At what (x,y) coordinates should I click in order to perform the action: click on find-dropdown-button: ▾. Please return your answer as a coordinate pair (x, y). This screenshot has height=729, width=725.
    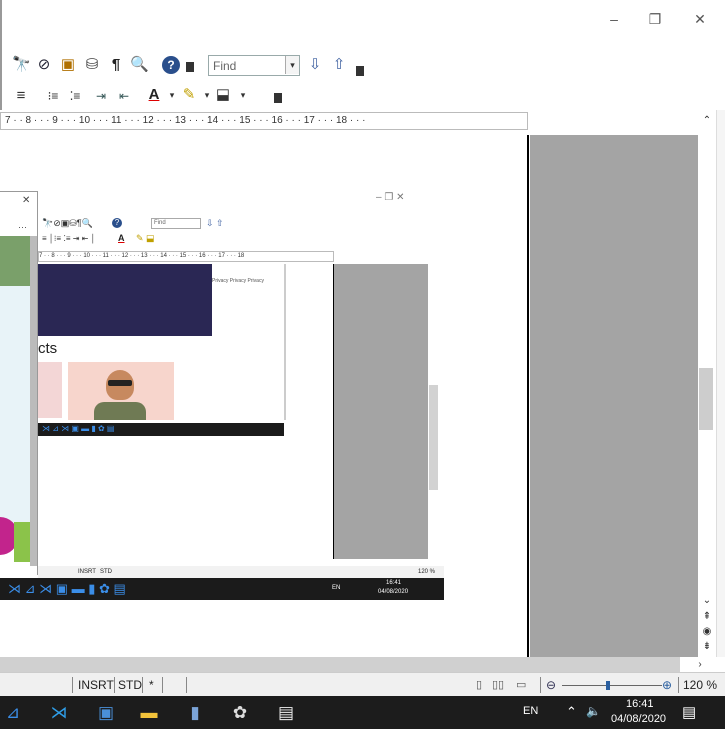
    Looking at the image, I should click on (292, 65).